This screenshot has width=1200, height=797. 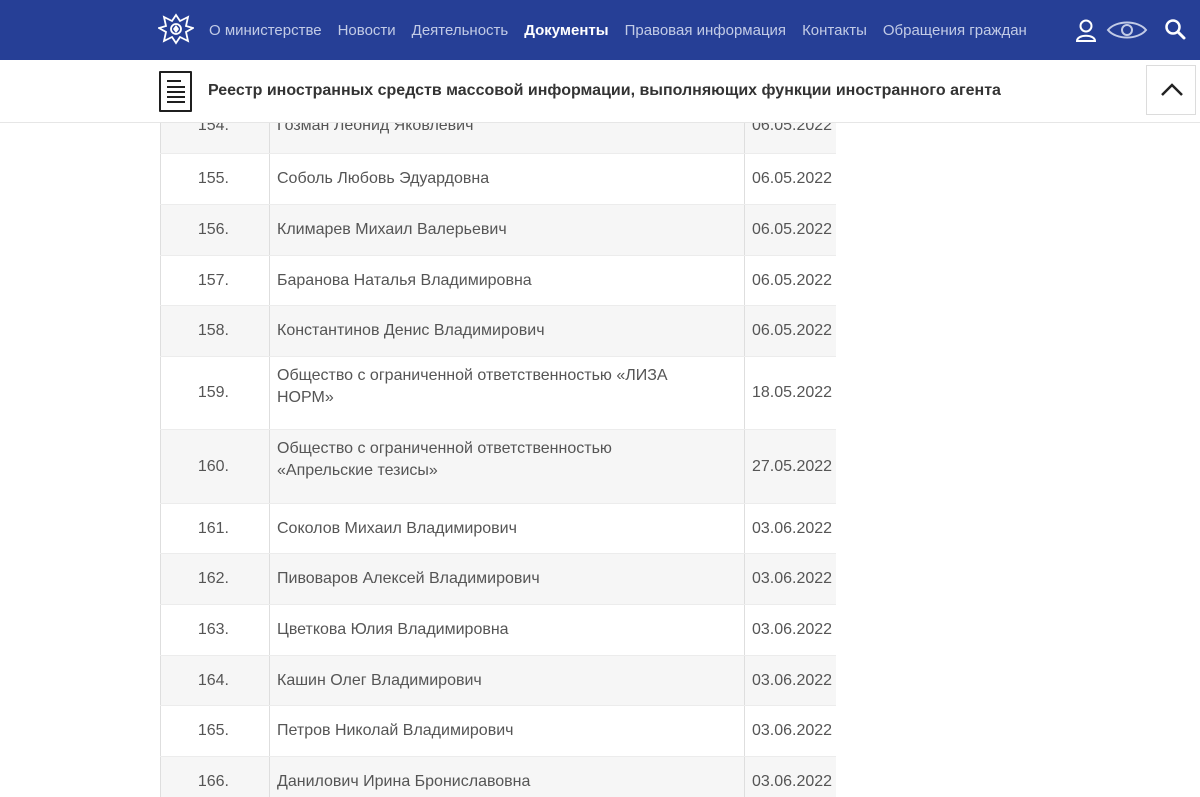 I want to click on row-number: 164., so click(x=215, y=680).